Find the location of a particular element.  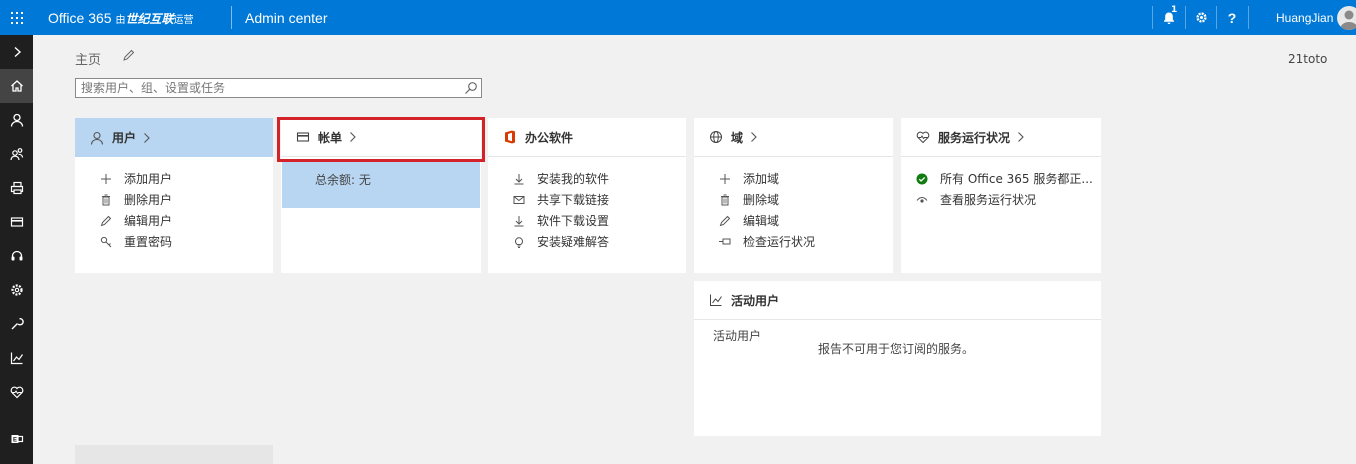

reset-password-link: 重置密码 is located at coordinates (135, 241).